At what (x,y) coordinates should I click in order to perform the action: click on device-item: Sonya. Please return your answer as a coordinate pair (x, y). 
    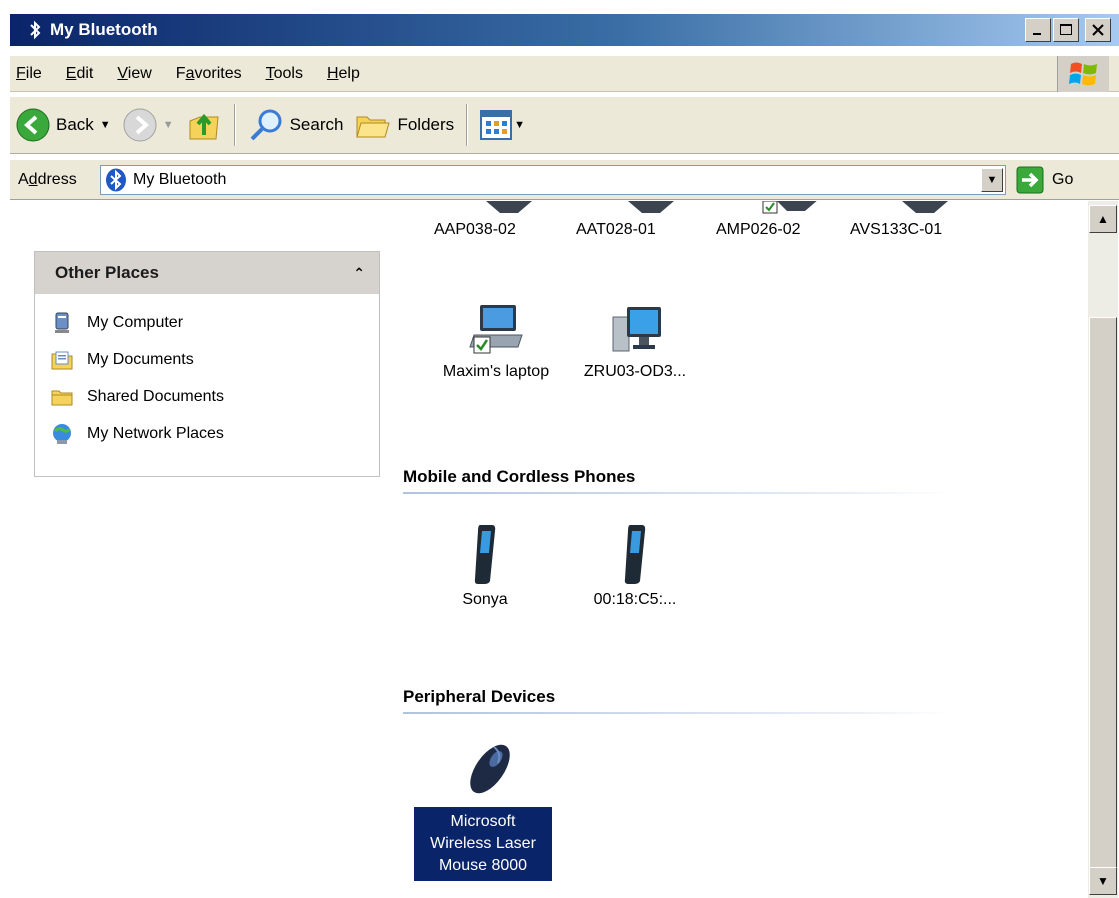
    Looking at the image, I should click on (485, 566).